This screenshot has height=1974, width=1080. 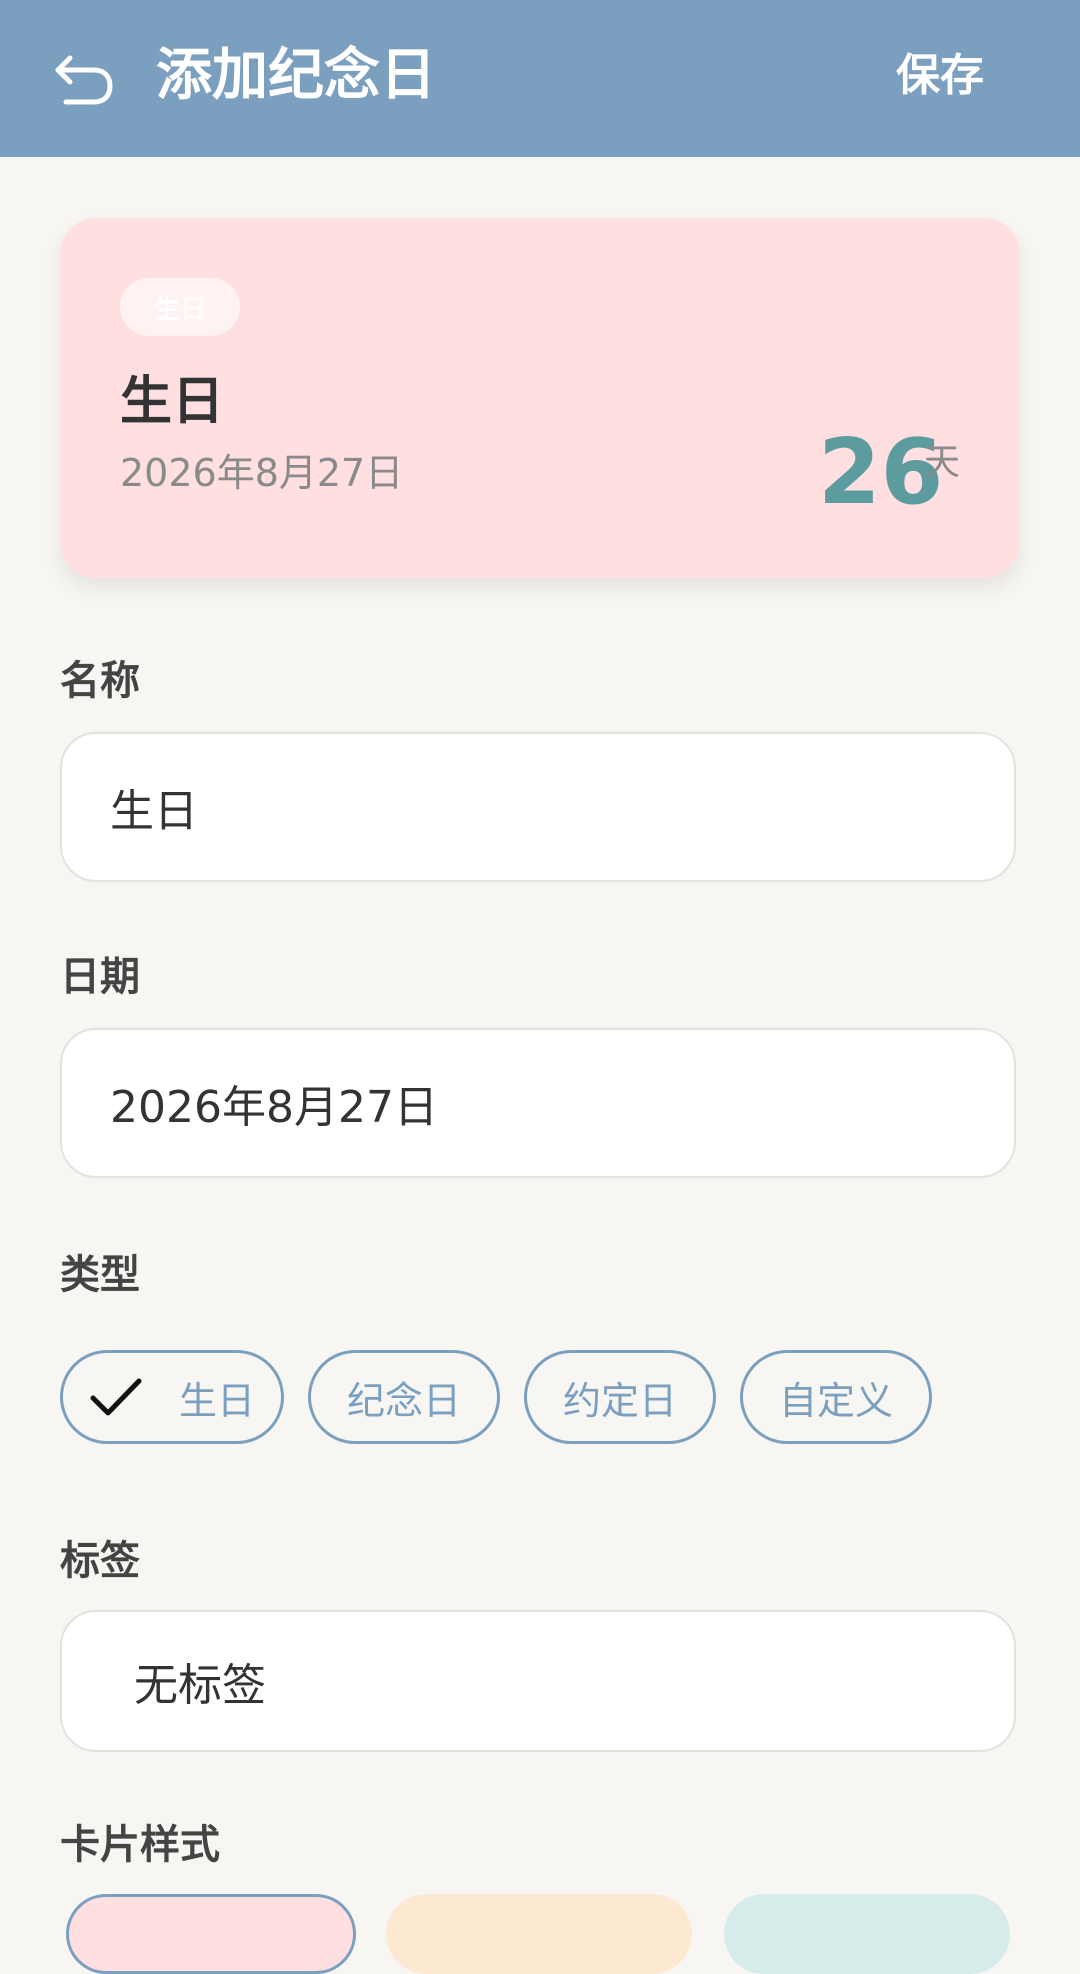 What do you see at coordinates (100, 1561) in the screenshot?
I see `tag-label: 标签` at bounding box center [100, 1561].